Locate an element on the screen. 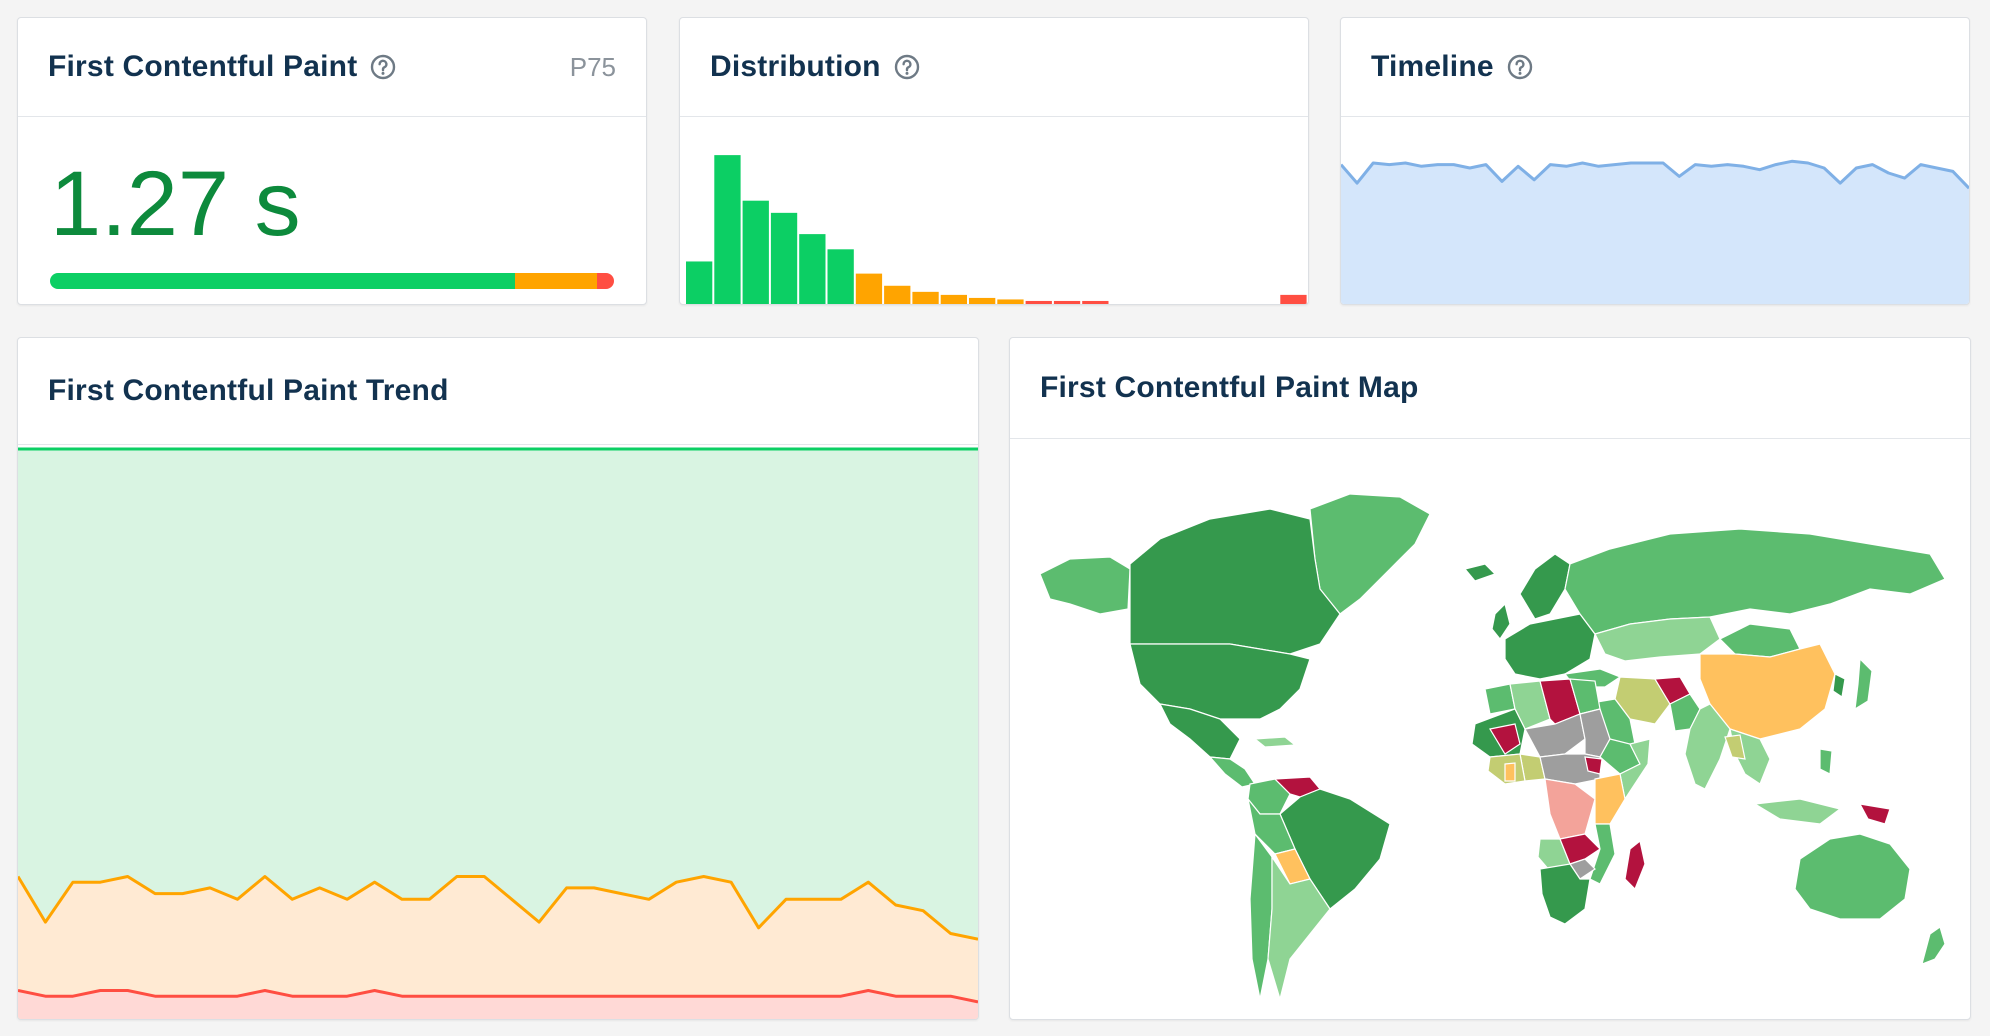  map-region-madagascar is located at coordinates (1635, 865).